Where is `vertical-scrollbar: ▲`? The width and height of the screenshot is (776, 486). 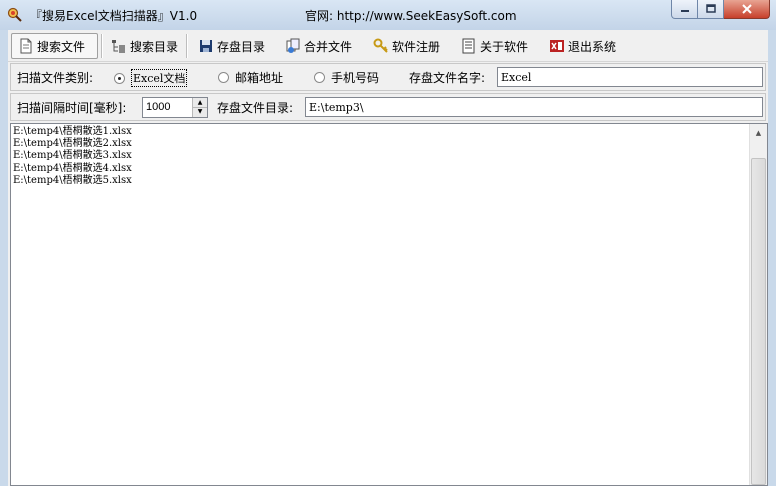
vertical-scrollbar: ▲ is located at coordinates (758, 304).